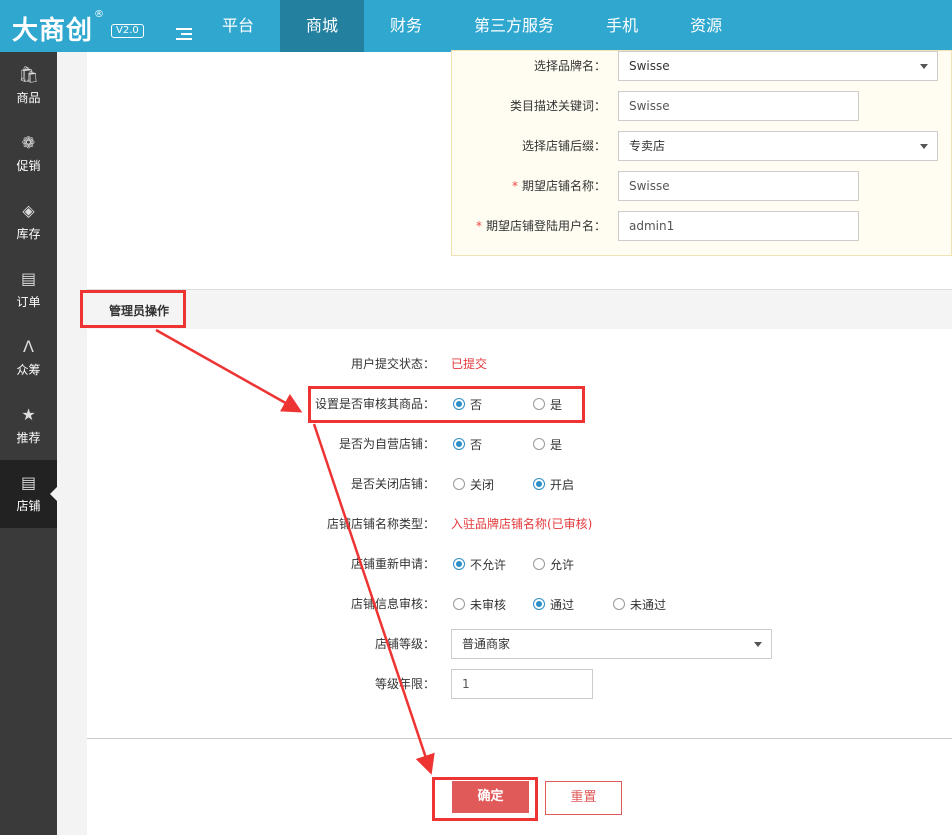 The width and height of the screenshot is (952, 835). I want to click on arrow-to-review-goods, so click(229, 370).